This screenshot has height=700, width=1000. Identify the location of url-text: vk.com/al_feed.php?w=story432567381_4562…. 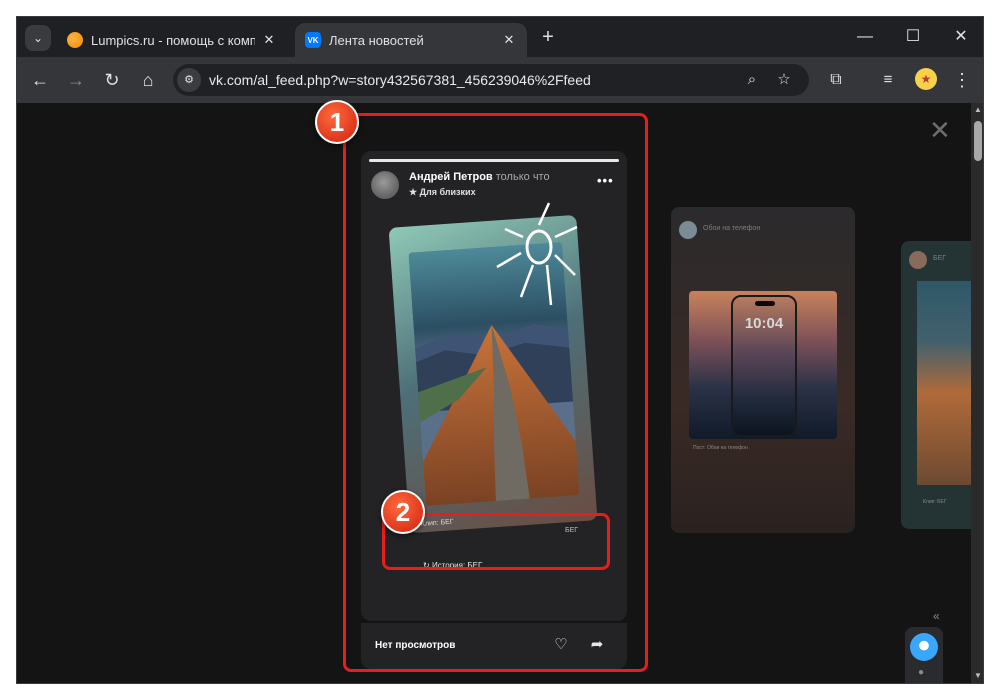
(400, 80).